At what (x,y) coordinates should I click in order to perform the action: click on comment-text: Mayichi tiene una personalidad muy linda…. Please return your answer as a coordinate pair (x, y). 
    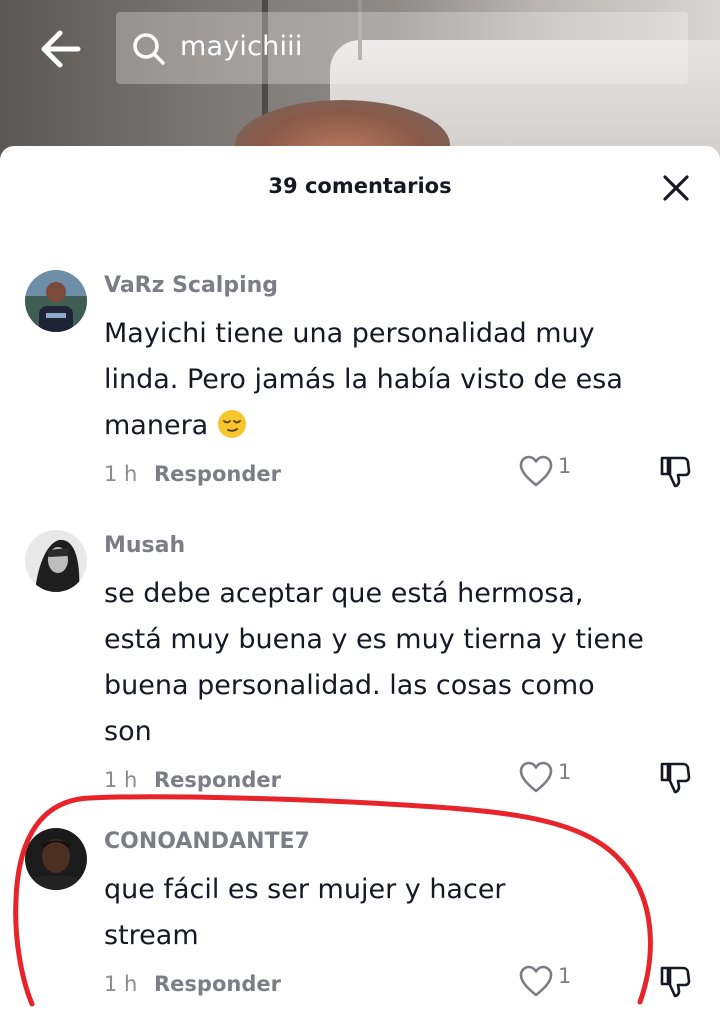
    Looking at the image, I should click on (384, 380).